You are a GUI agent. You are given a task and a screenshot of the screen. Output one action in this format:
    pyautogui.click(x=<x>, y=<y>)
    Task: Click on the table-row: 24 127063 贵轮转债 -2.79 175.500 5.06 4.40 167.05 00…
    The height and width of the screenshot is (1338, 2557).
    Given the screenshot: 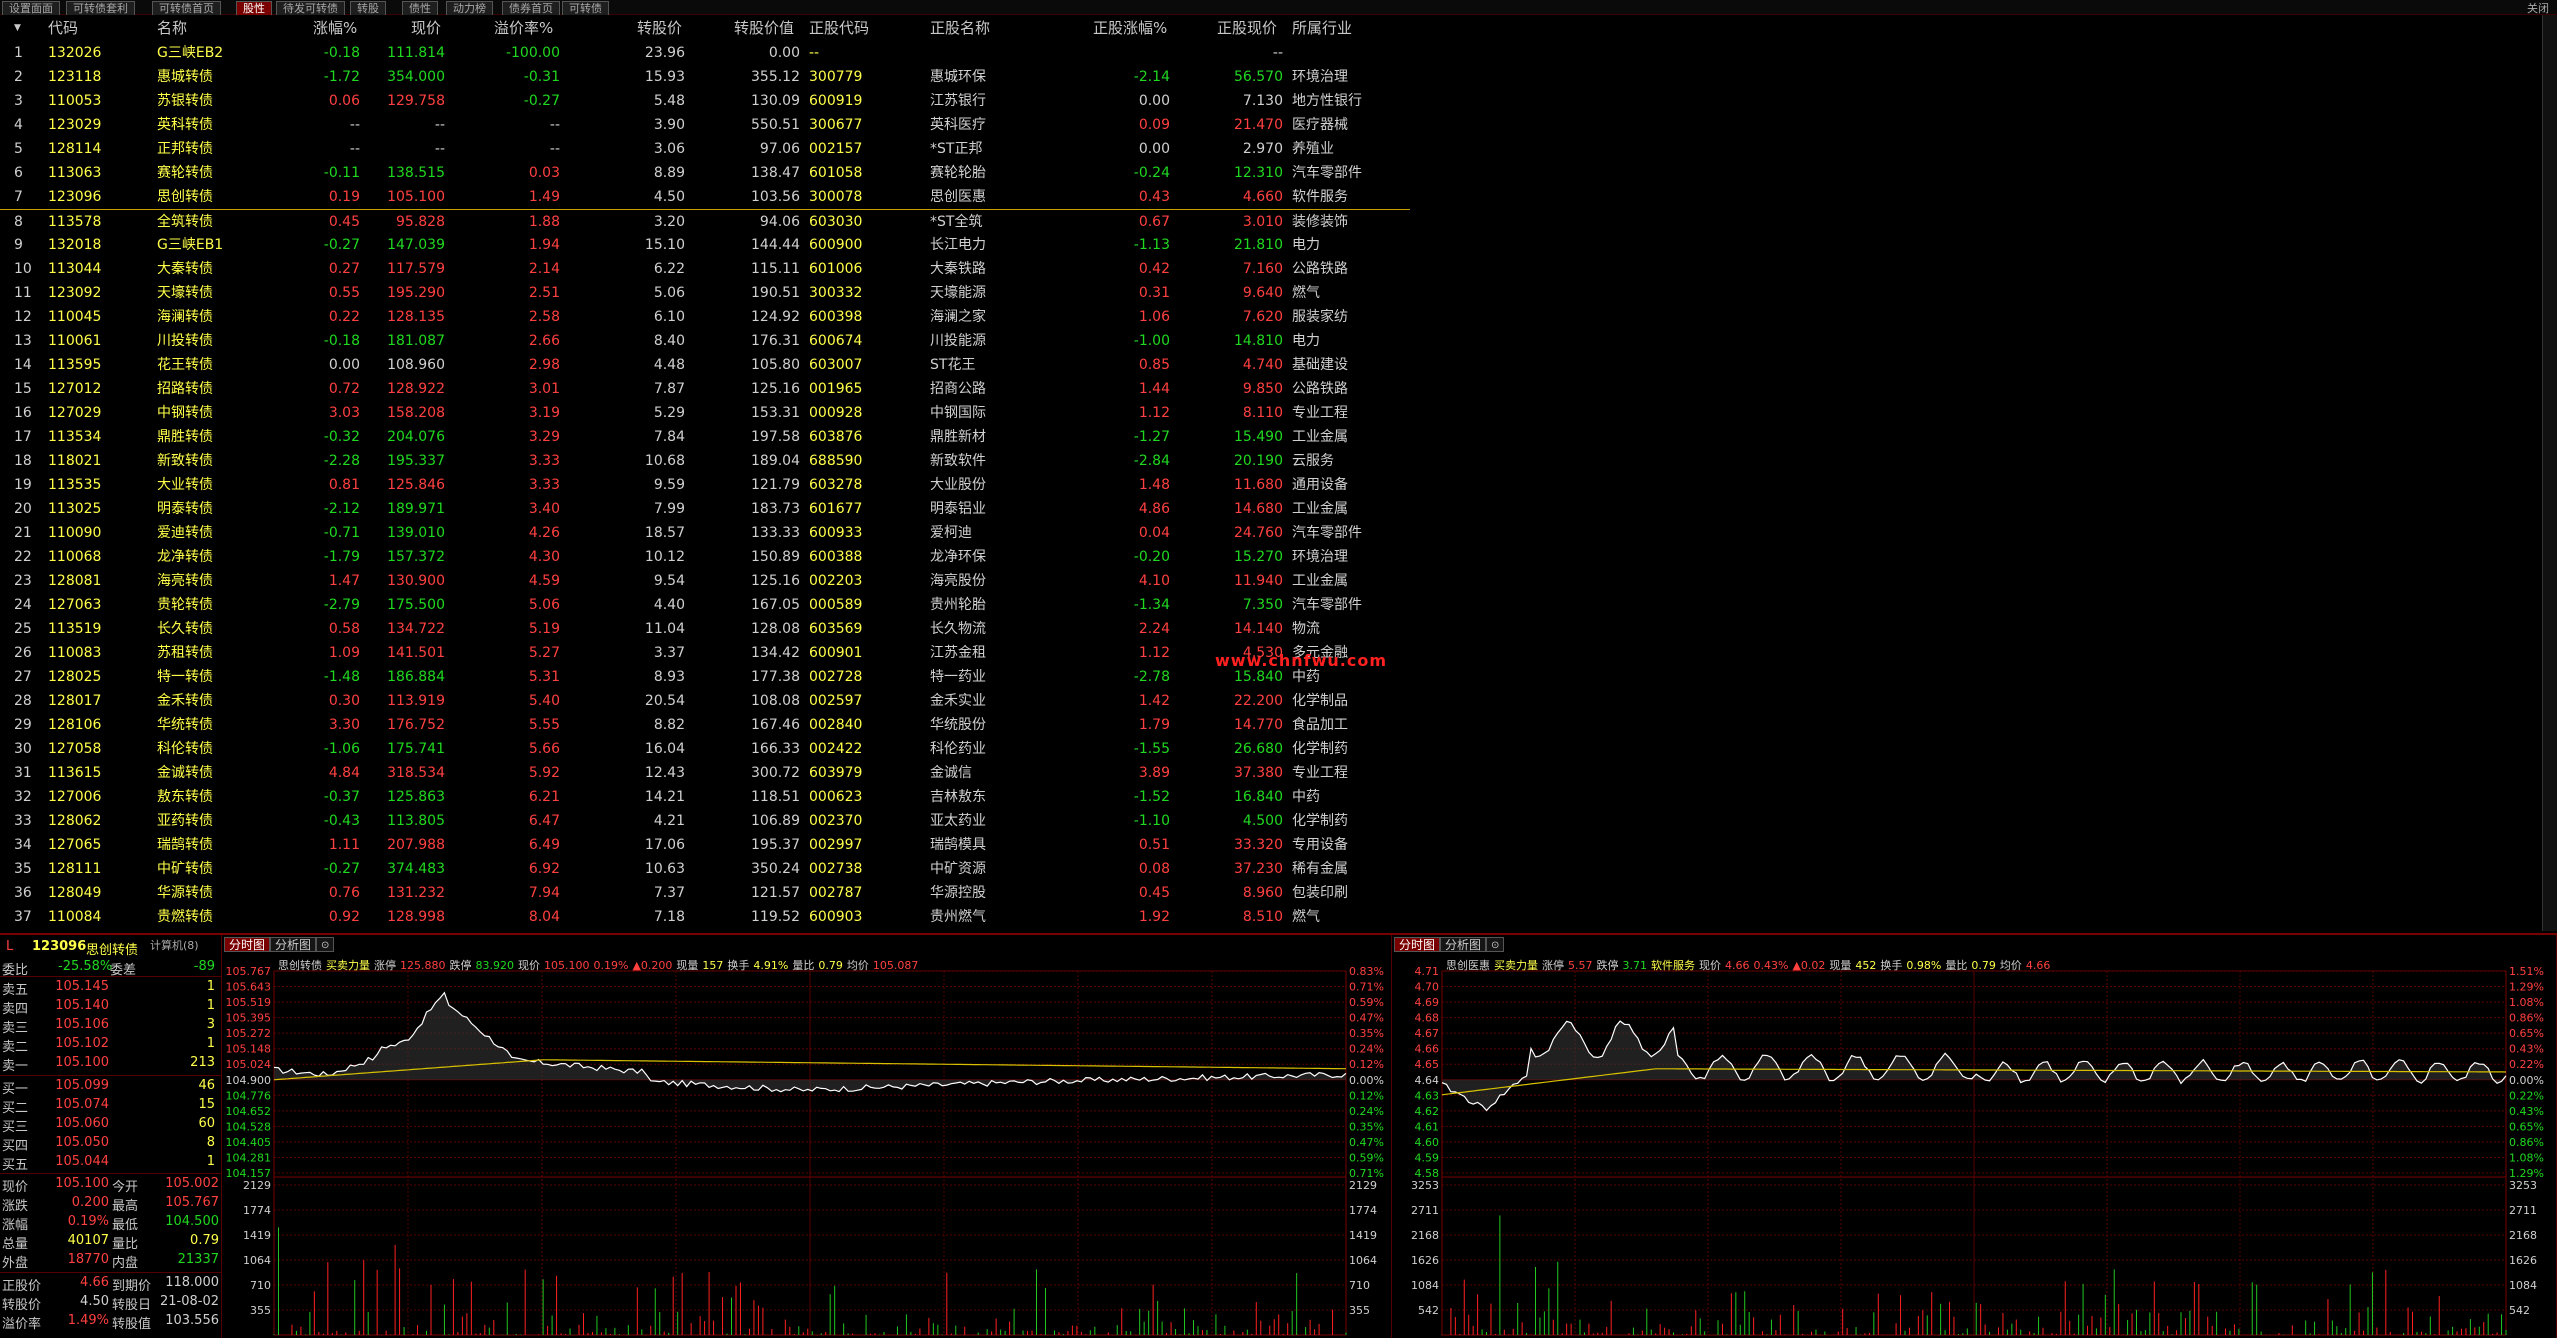 What is the action you would take?
    pyautogui.click(x=705, y=605)
    